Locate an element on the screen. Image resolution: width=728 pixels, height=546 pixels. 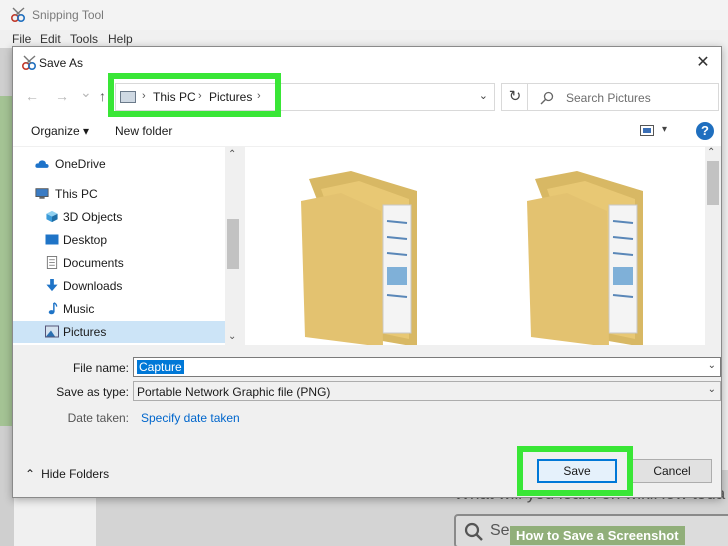
file-name-label: File name: is located at coordinates (100, 368).